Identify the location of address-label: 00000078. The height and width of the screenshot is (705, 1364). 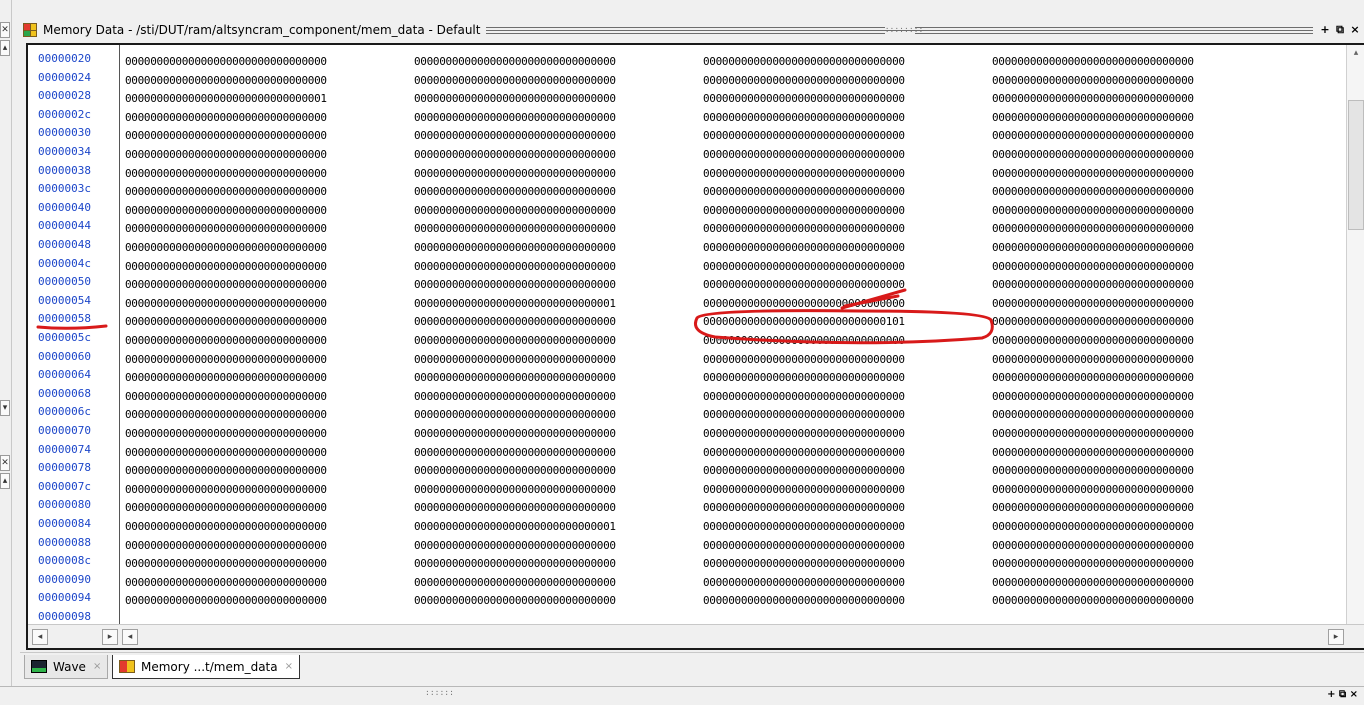
(64, 468).